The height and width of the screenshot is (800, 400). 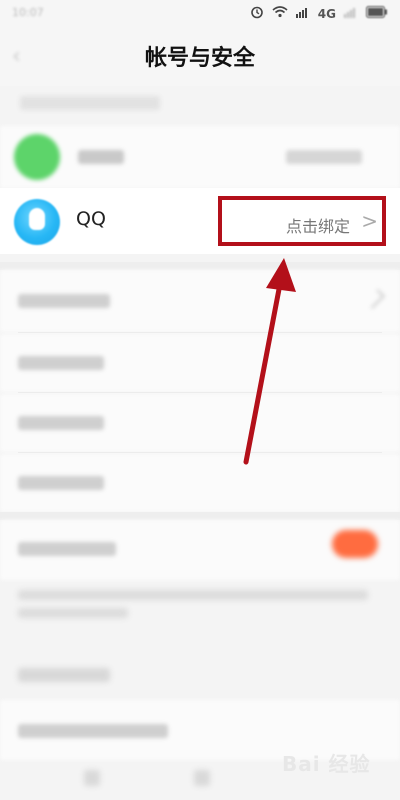 What do you see at coordinates (93, 731) in the screenshot?
I see `row-5-label-blurred` at bounding box center [93, 731].